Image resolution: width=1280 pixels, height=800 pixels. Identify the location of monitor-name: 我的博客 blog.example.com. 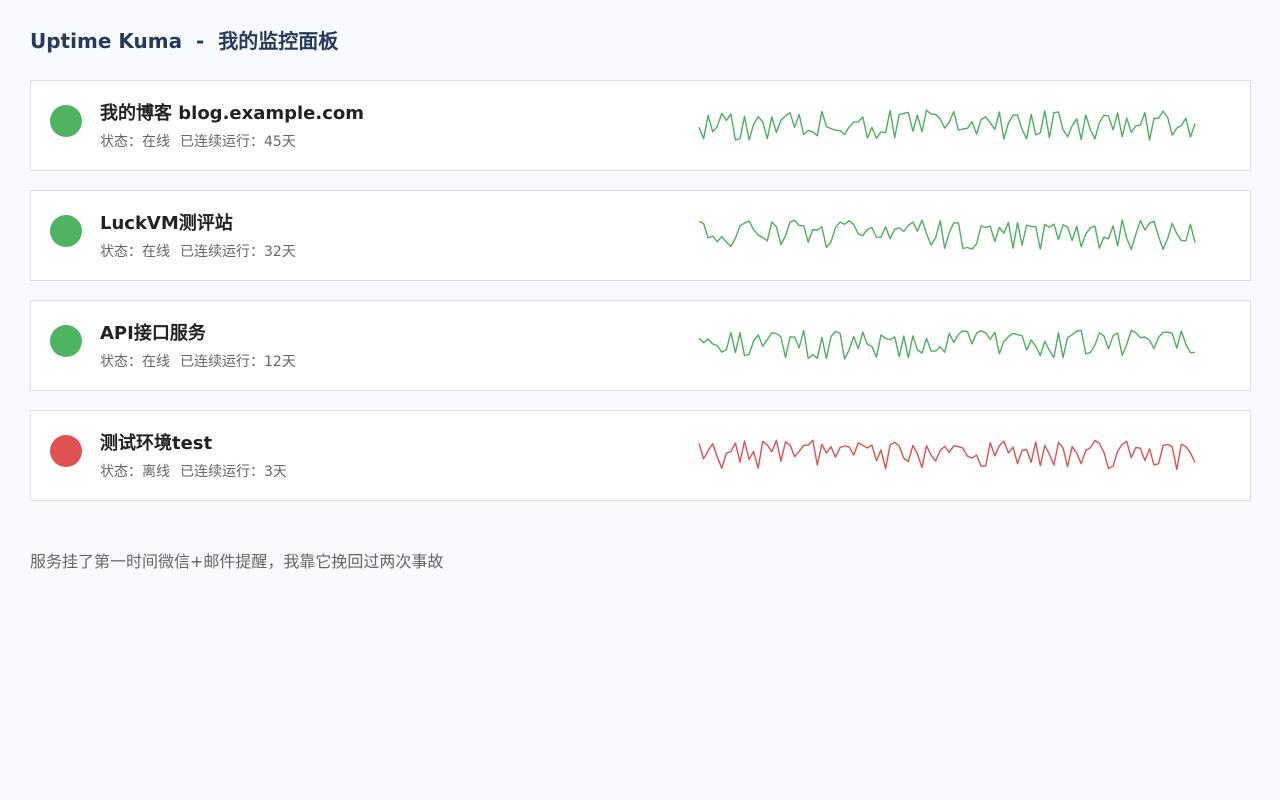
(232, 113).